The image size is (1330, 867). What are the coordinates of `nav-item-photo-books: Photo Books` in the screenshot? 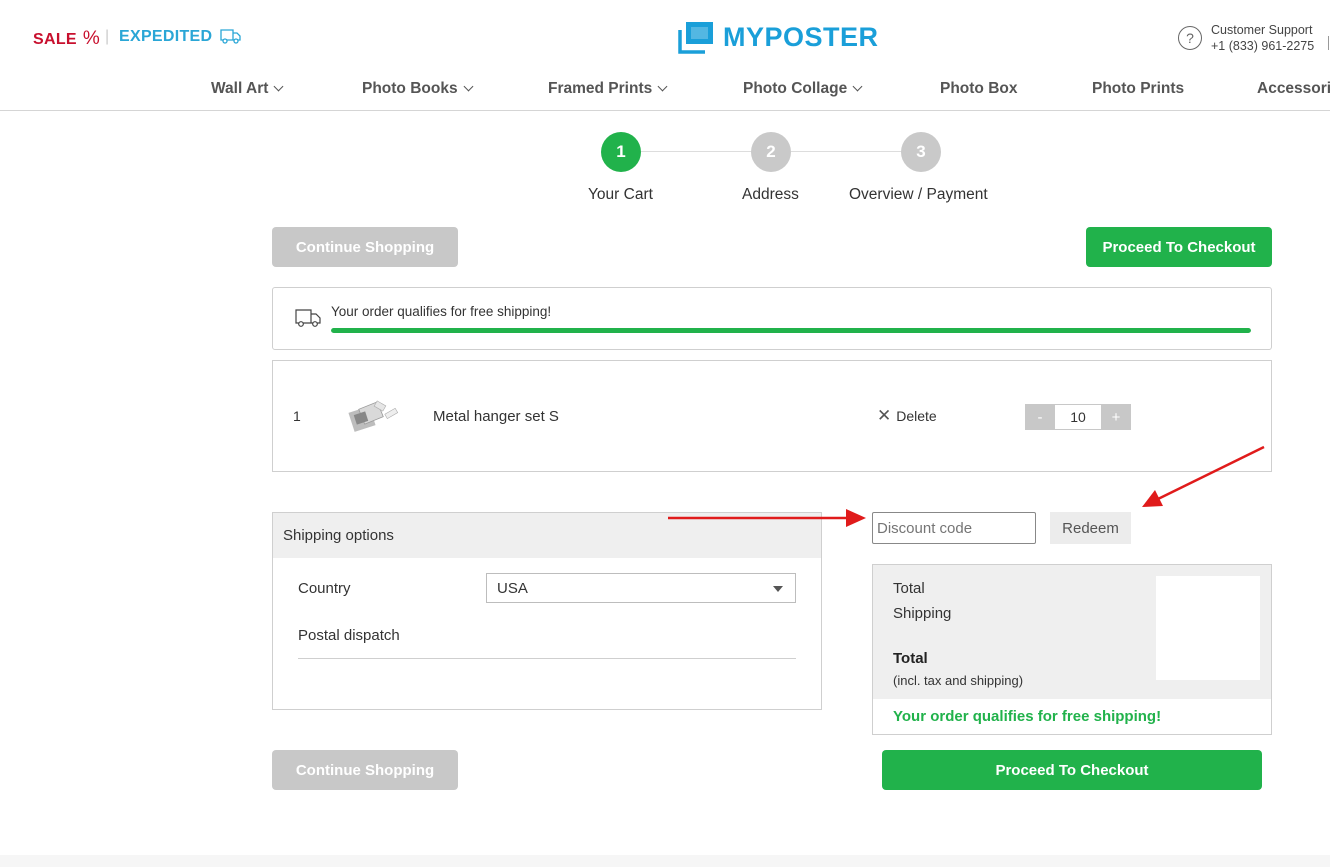 It's located at (418, 89).